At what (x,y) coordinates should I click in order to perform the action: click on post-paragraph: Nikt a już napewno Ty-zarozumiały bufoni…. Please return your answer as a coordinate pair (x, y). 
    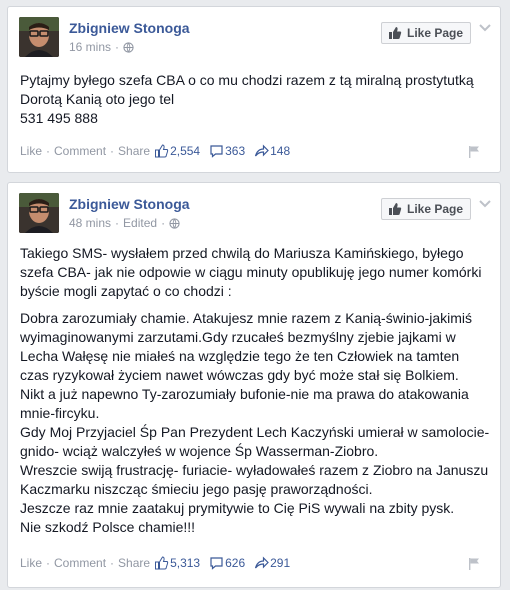
    Looking at the image, I should click on (244, 403).